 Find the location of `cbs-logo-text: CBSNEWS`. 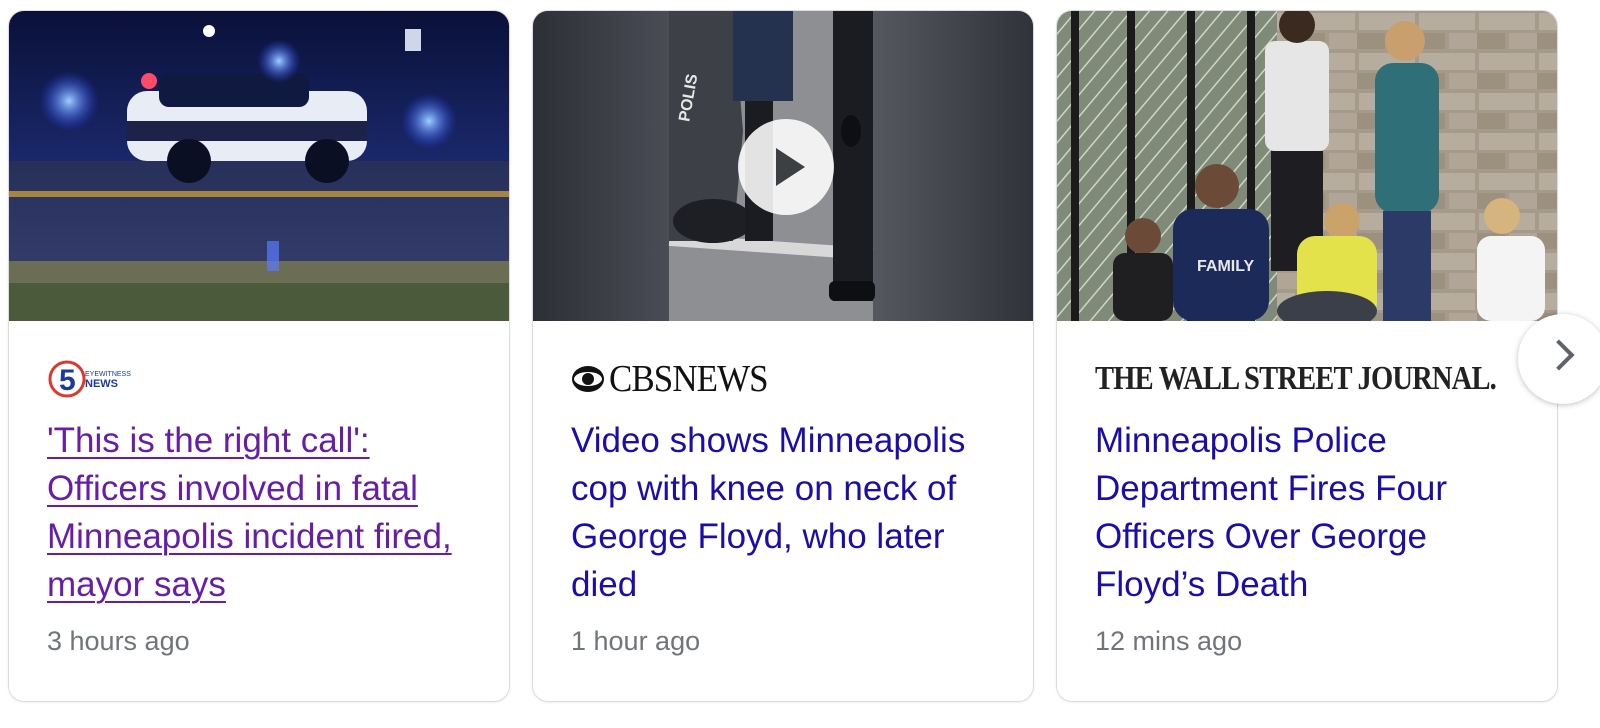

cbs-logo-text: CBSNEWS is located at coordinates (689, 379).